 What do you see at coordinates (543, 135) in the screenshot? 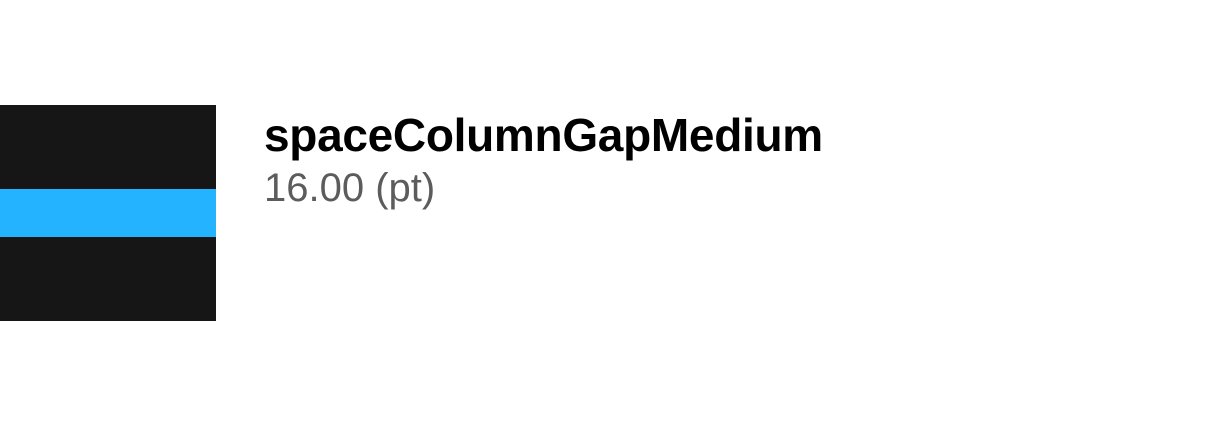
I see `token-name: spaceColumnGapMedium` at bounding box center [543, 135].